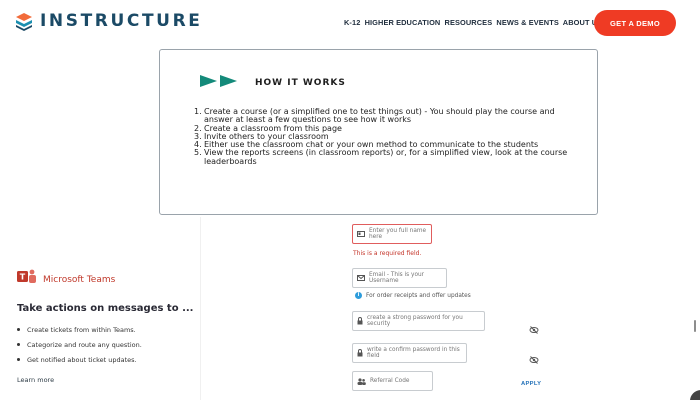  What do you see at coordinates (219, 83) in the screenshot?
I see `play-forward-icon` at bounding box center [219, 83].